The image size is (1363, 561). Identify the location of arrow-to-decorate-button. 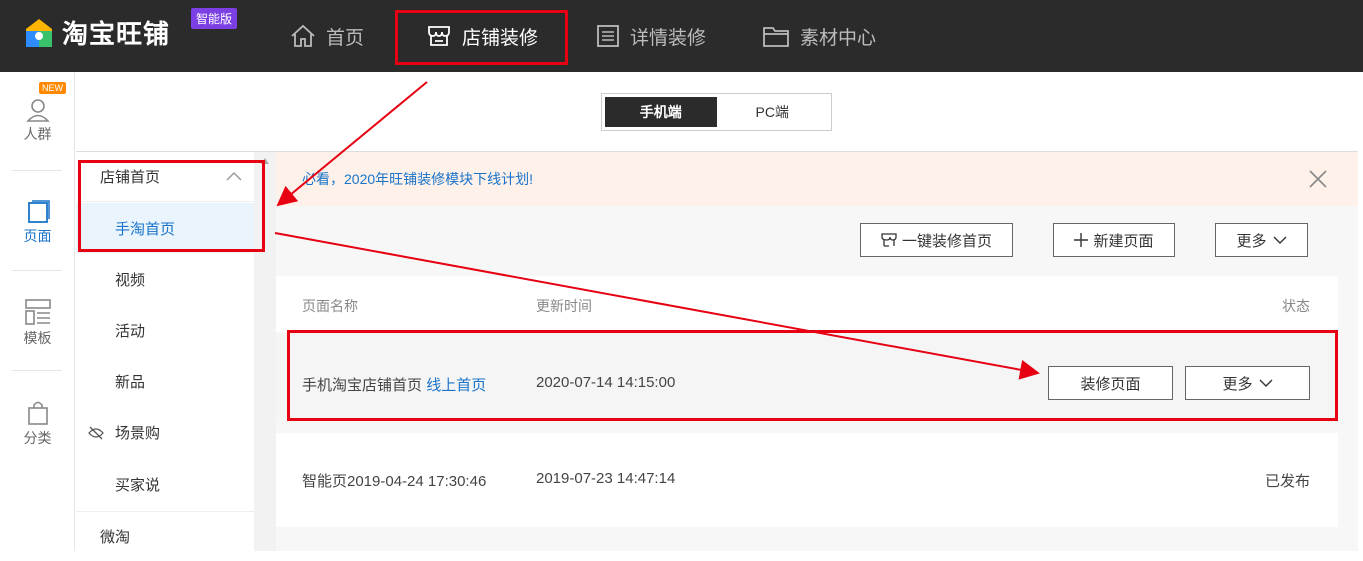
(657, 306).